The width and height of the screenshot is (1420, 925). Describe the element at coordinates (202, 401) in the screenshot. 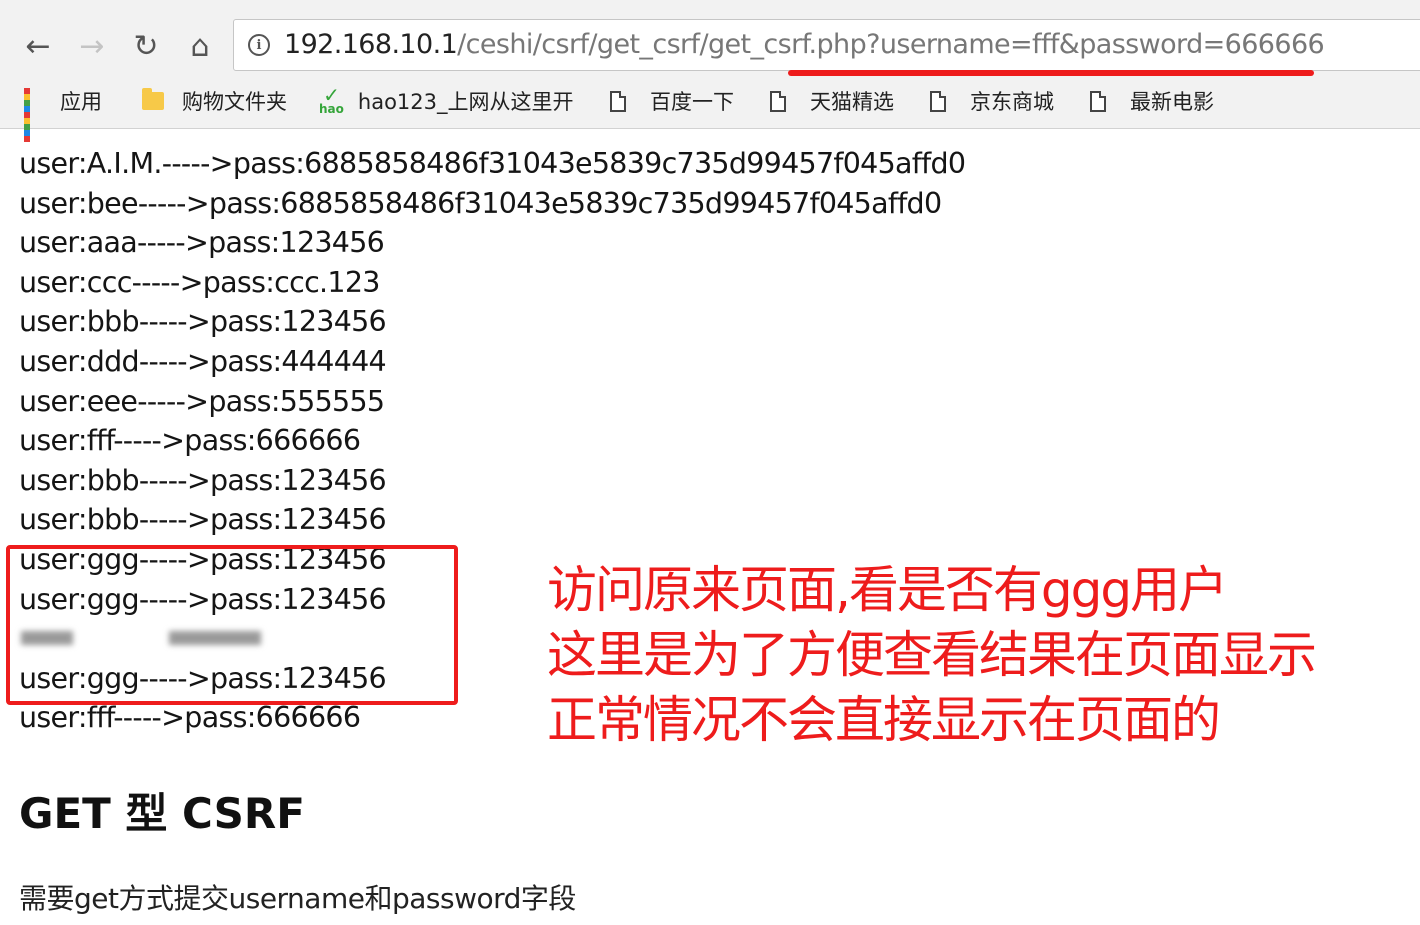

I see `user-record: user:eee----->pass:555555` at that location.